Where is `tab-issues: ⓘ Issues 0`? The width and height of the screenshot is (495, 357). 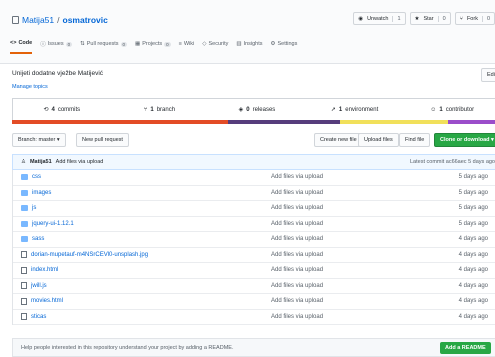
tab-issues: ⓘ Issues 0 is located at coordinates (56, 47).